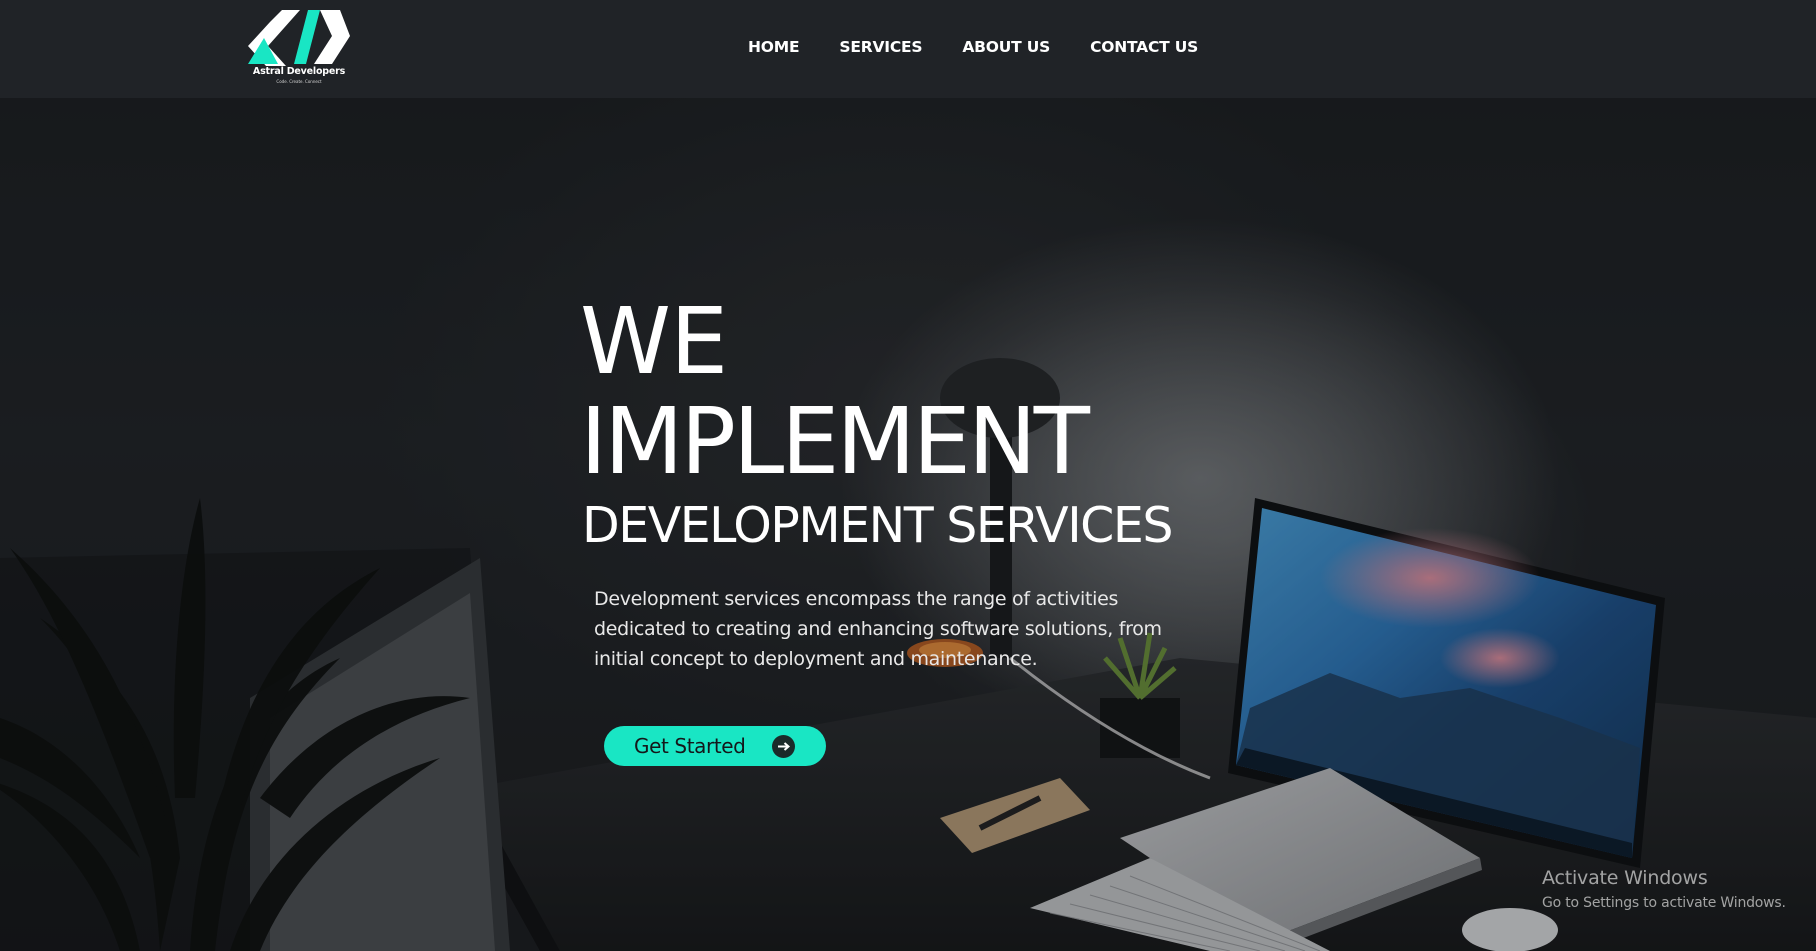 This screenshot has width=1816, height=951. Describe the element at coordinates (783, 746) in the screenshot. I see `arrow-right-circle-icon` at that location.